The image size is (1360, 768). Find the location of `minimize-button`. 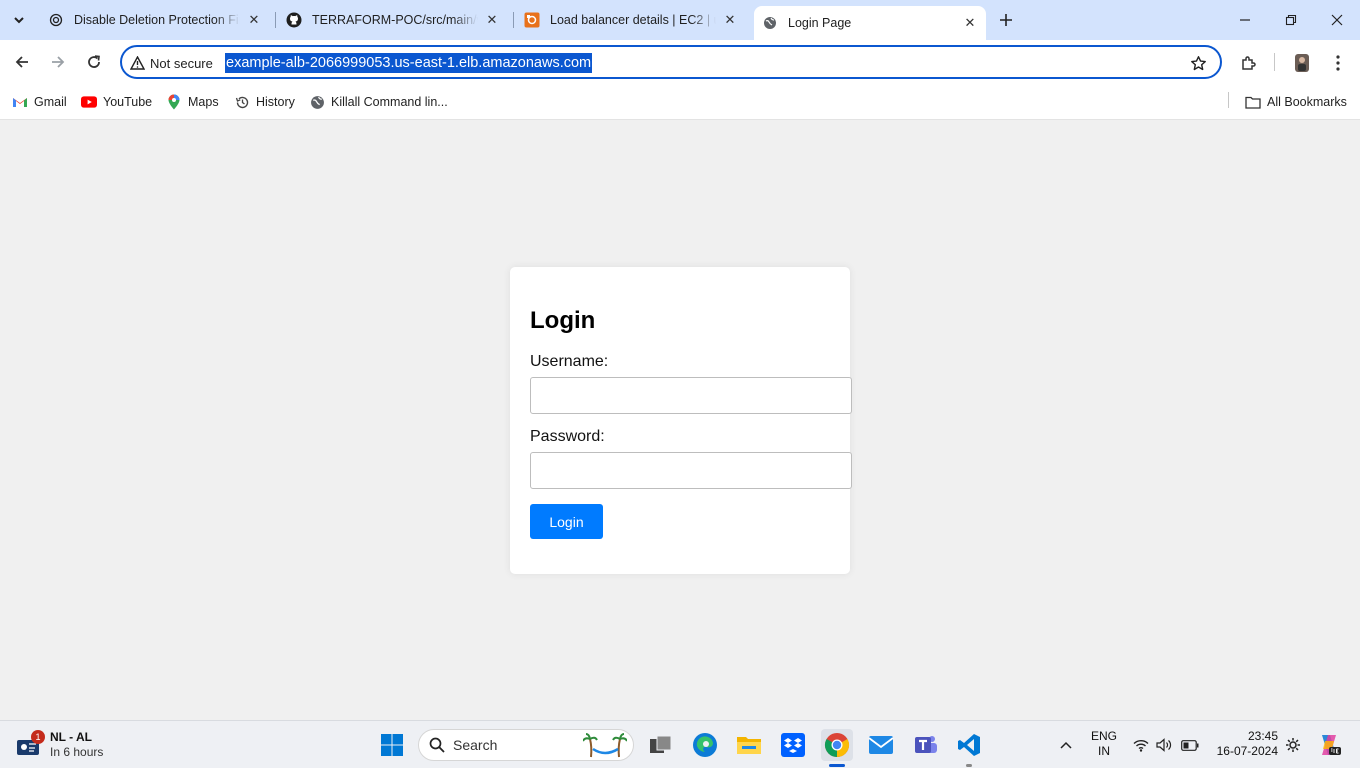

minimize-button is located at coordinates (1245, 20).